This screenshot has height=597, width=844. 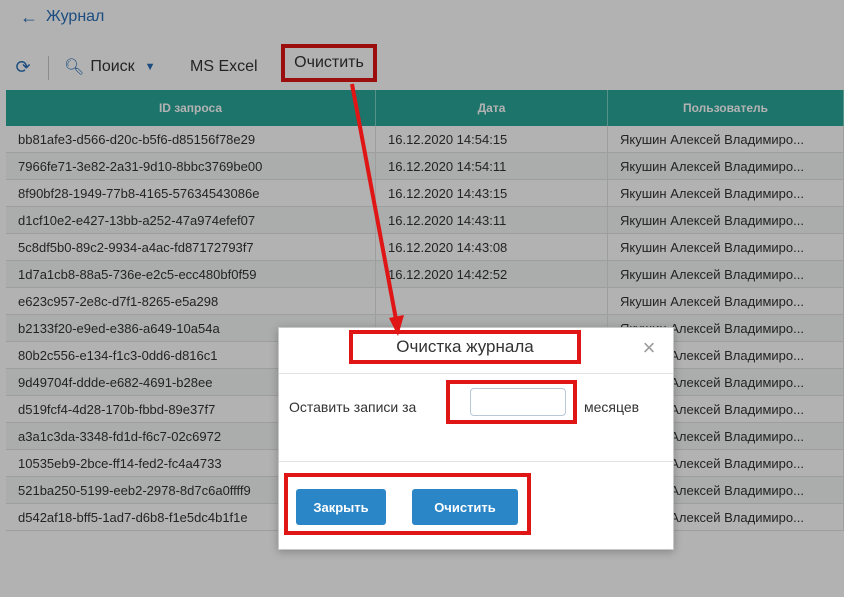 What do you see at coordinates (518, 402) in the screenshot?
I see `months-input` at bounding box center [518, 402].